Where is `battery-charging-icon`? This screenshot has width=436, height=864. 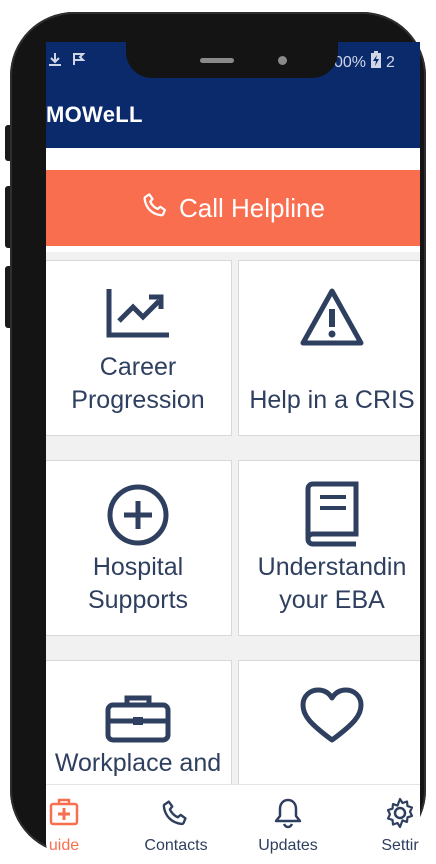 battery-charging-icon is located at coordinates (376, 62).